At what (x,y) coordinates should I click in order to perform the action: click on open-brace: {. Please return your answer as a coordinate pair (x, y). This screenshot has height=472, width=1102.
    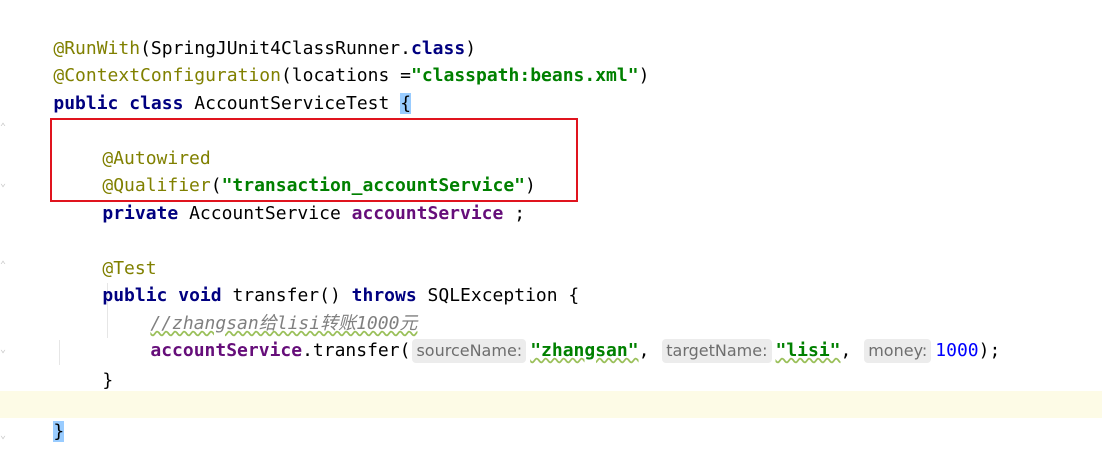
    Looking at the image, I should click on (574, 295).